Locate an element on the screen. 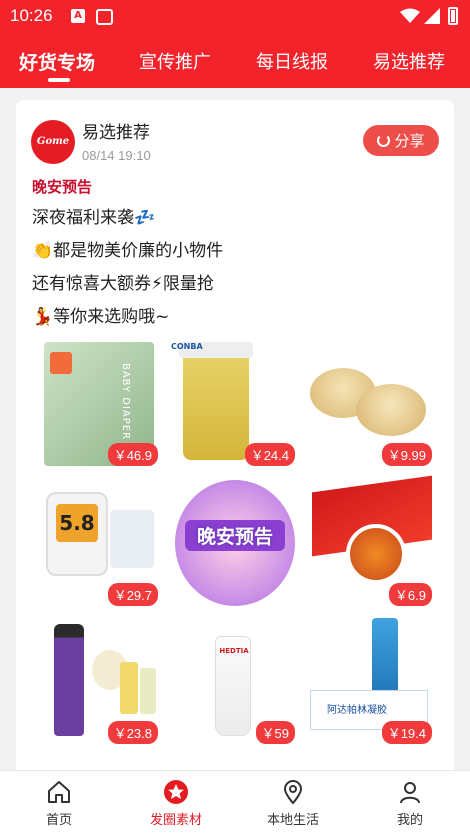  tab-recommend: 易选推荐 is located at coordinates (409, 61).